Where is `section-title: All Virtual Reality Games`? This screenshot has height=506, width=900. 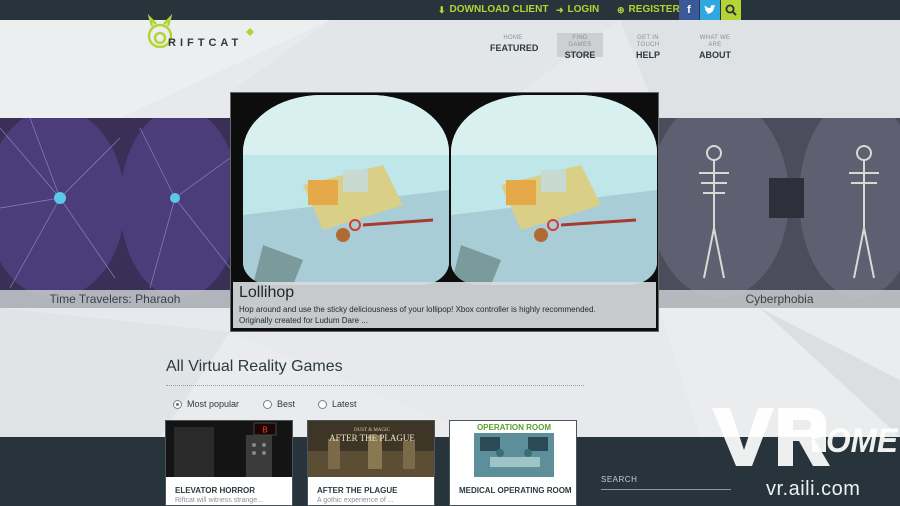 section-title: All Virtual Reality Games is located at coordinates (254, 366).